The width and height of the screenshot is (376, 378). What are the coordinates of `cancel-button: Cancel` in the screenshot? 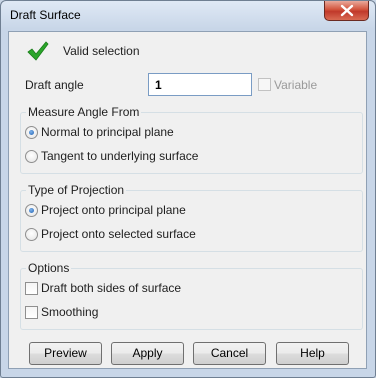 It's located at (229, 353).